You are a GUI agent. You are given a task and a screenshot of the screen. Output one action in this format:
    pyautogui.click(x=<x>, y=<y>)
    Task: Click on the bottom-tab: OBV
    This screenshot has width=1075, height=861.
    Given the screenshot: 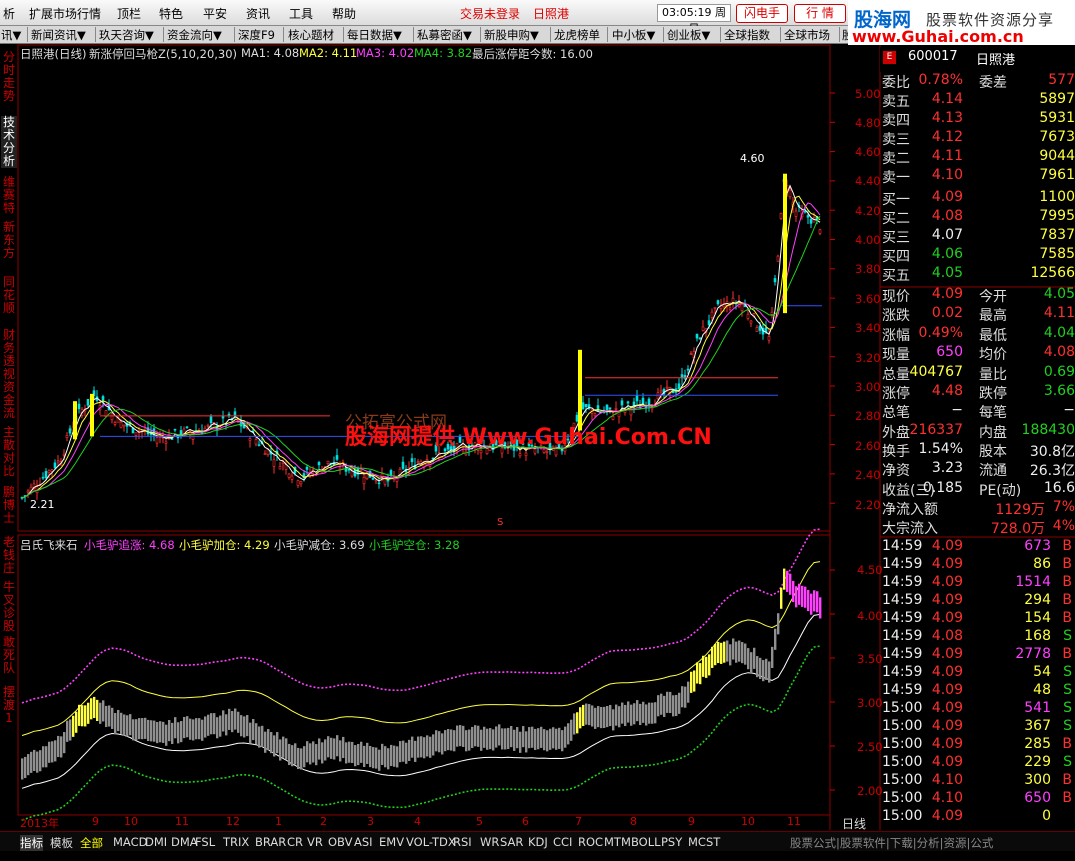 What is the action you would take?
    pyautogui.click(x=340, y=842)
    